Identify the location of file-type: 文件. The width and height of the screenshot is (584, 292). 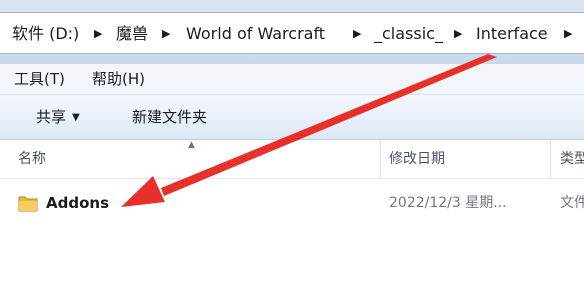
(572, 203).